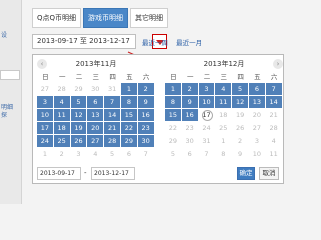  I want to click on prev-month-button: ‹, so click(42, 64).